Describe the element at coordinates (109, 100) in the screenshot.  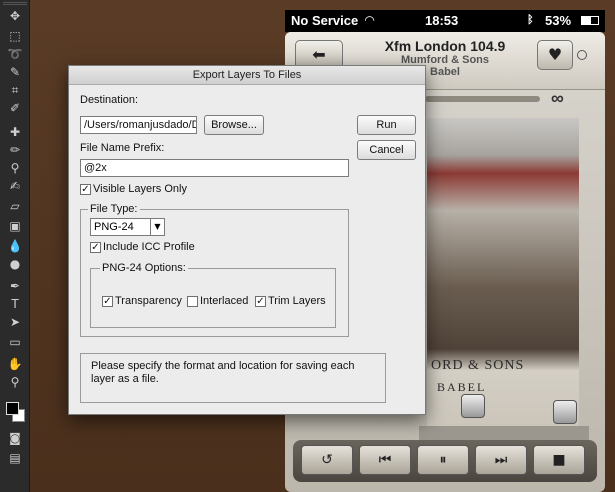
I see `destination-label: Destination:` at that location.